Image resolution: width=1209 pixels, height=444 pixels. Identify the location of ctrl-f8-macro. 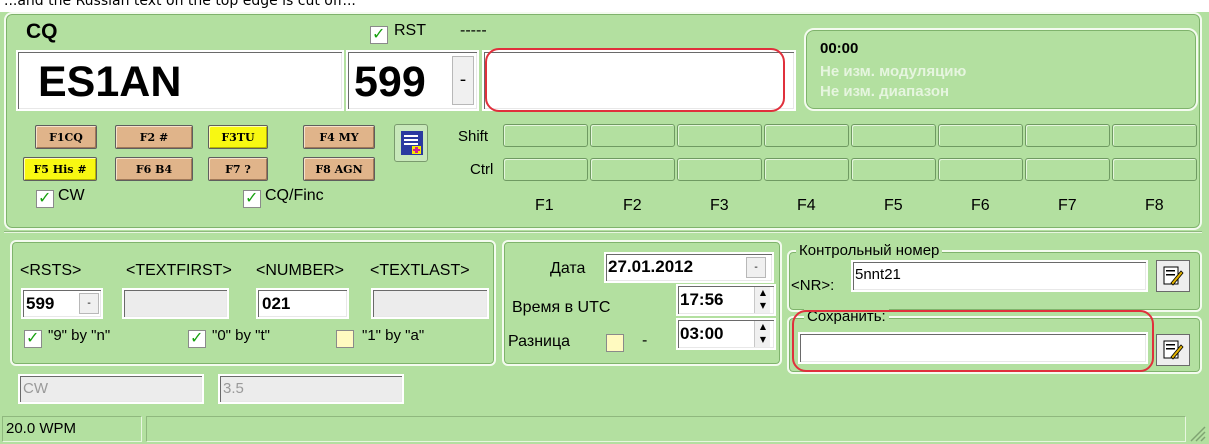
(1154, 169).